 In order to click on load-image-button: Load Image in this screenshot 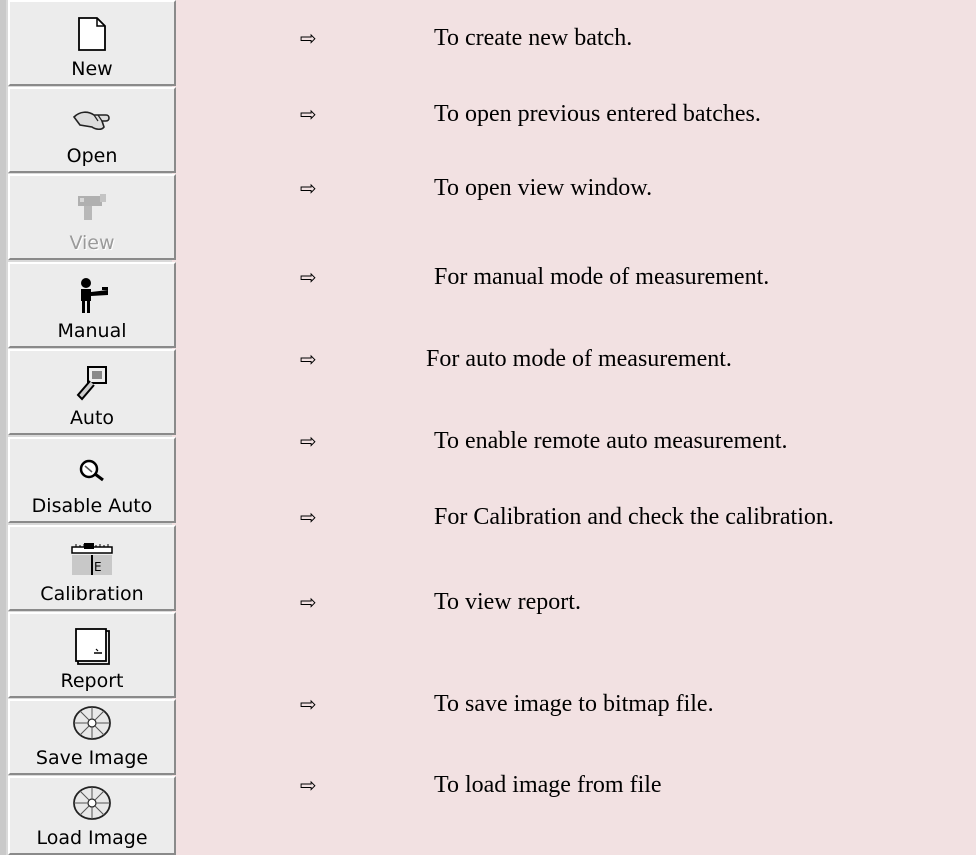, I will do `click(92, 815)`.